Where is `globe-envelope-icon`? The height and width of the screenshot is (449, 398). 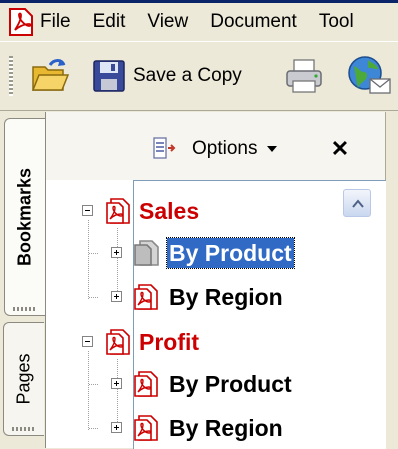 globe-envelope-icon is located at coordinates (369, 75).